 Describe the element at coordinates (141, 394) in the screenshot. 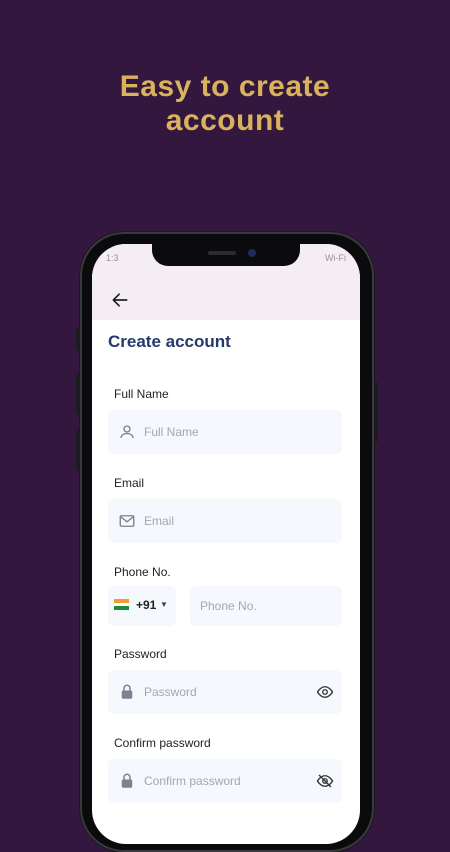

I see `full-name-label: Full Name` at that location.